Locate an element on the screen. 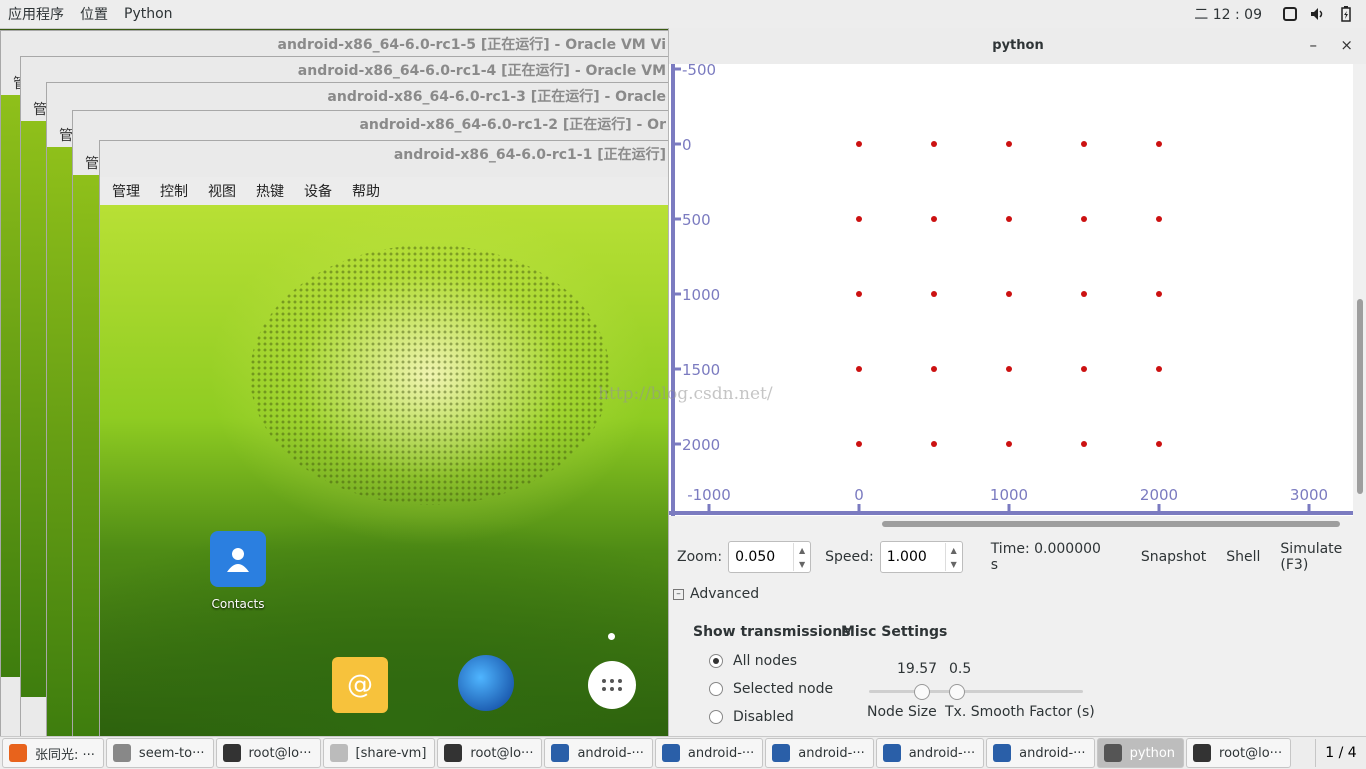 The width and height of the screenshot is (1366, 769). speed-input is located at coordinates (912, 557).